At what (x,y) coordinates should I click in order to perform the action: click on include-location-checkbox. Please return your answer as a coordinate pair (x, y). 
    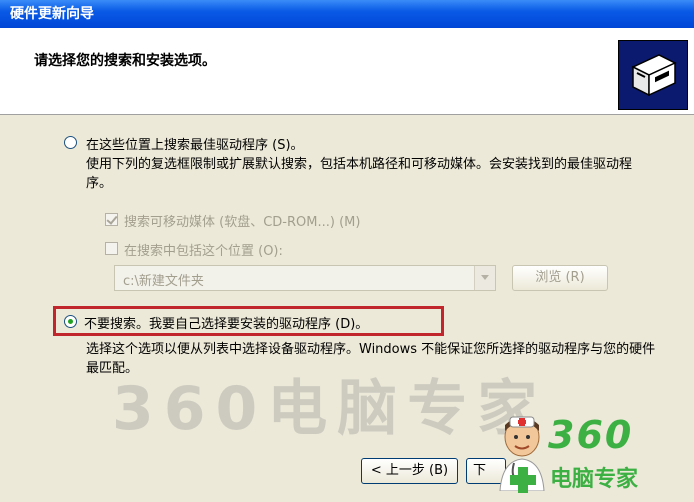
    Looking at the image, I should click on (111, 248).